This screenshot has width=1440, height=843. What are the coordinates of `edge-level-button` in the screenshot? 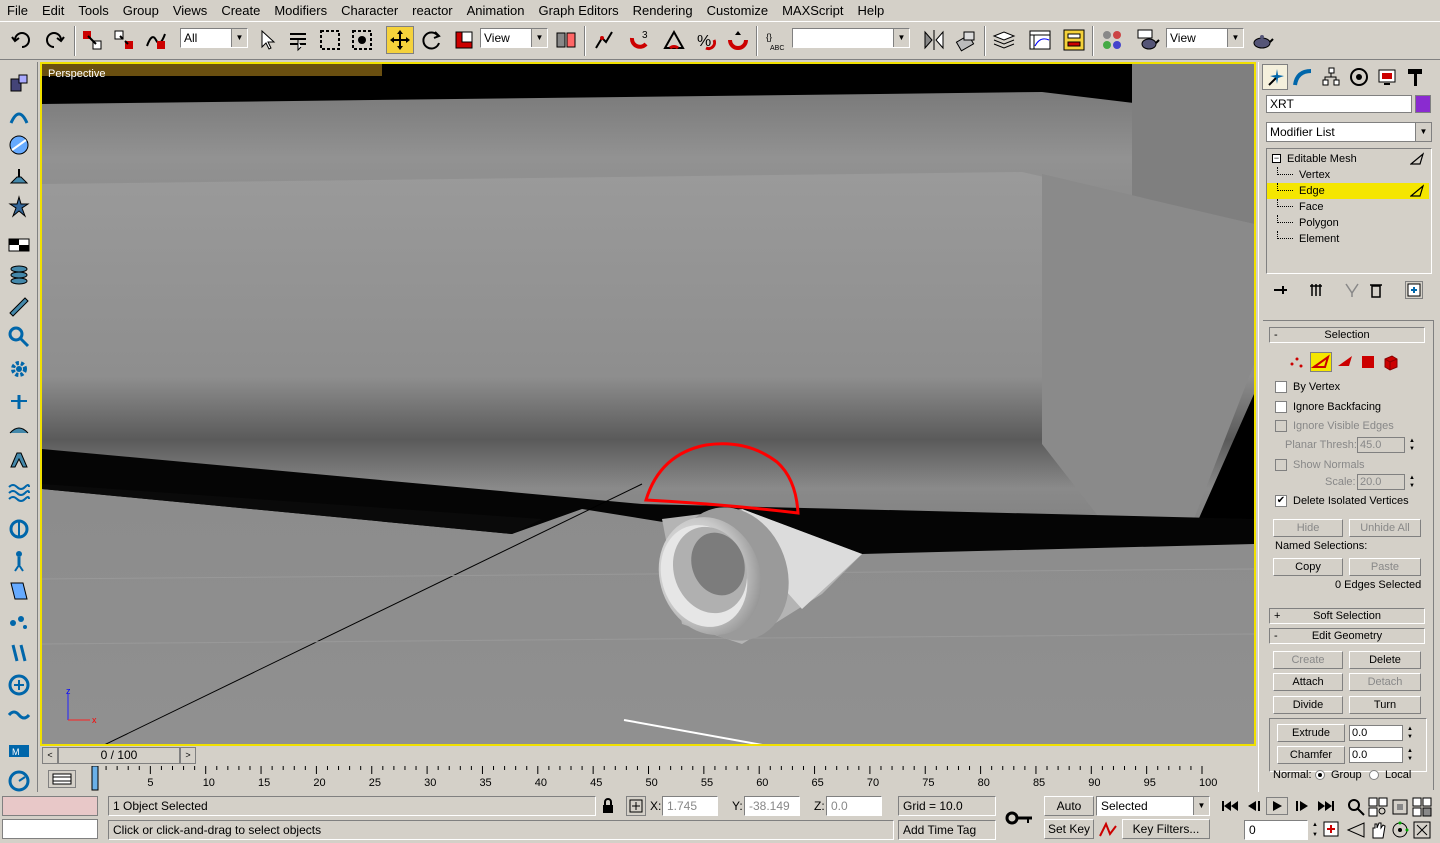 It's located at (1321, 362).